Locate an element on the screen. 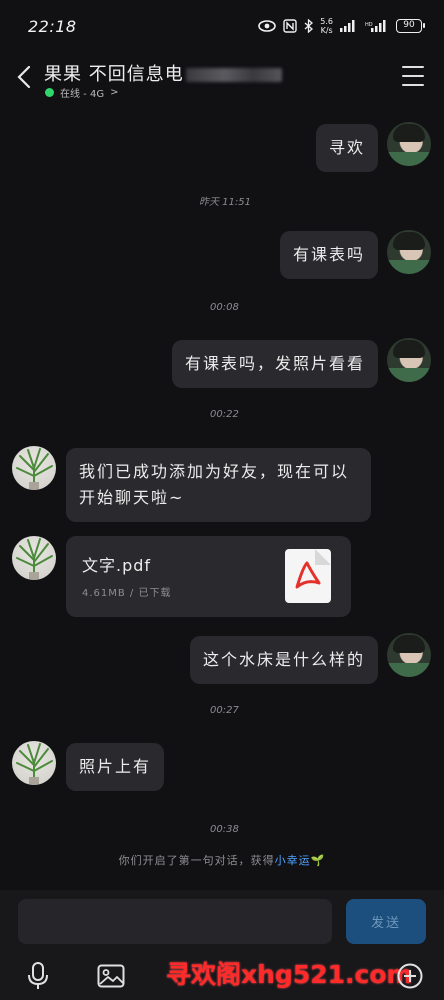 This screenshot has height=1000, width=444. presence-text: 在线 - 4G is located at coordinates (82, 94).